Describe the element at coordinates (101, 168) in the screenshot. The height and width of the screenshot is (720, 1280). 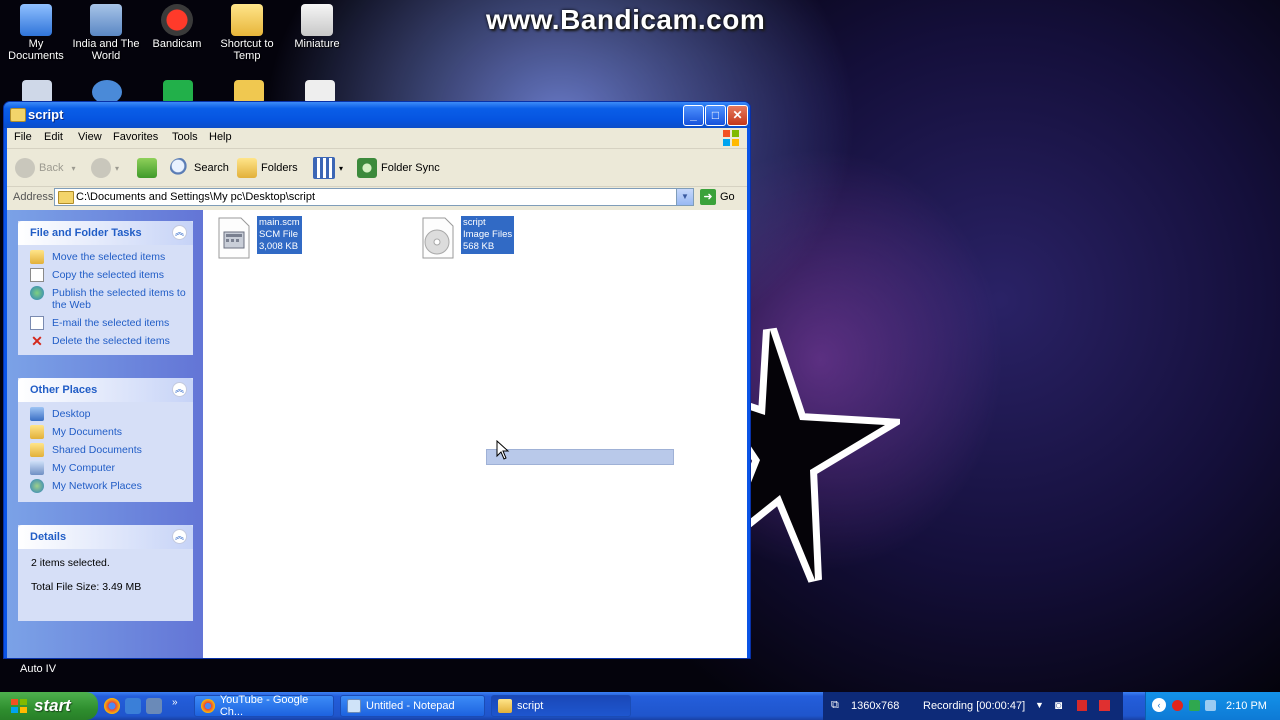
I see `forward-arrow-icon` at that location.